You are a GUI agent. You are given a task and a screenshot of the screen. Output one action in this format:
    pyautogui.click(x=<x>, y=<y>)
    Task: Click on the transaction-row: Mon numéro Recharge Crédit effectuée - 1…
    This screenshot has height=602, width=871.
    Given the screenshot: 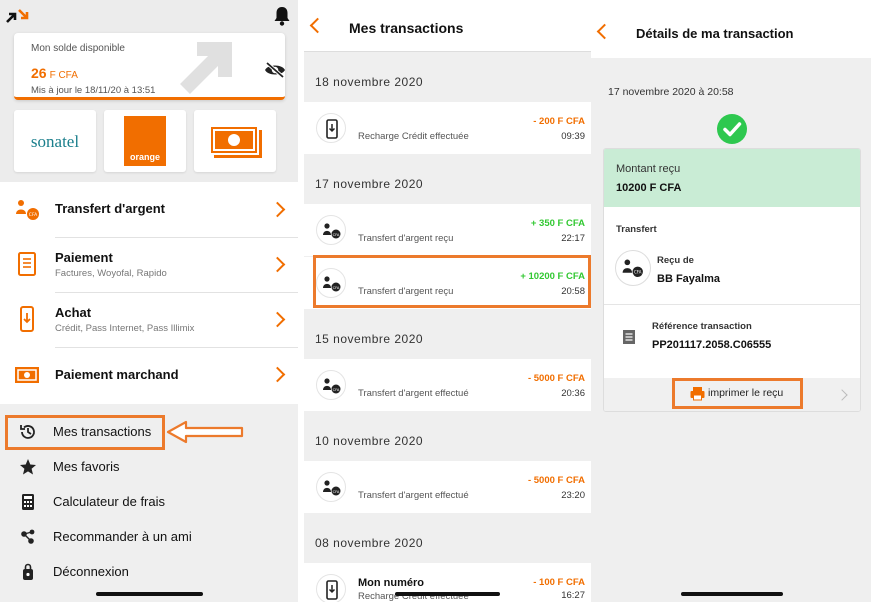 What is the action you would take?
    pyautogui.click(x=447, y=582)
    